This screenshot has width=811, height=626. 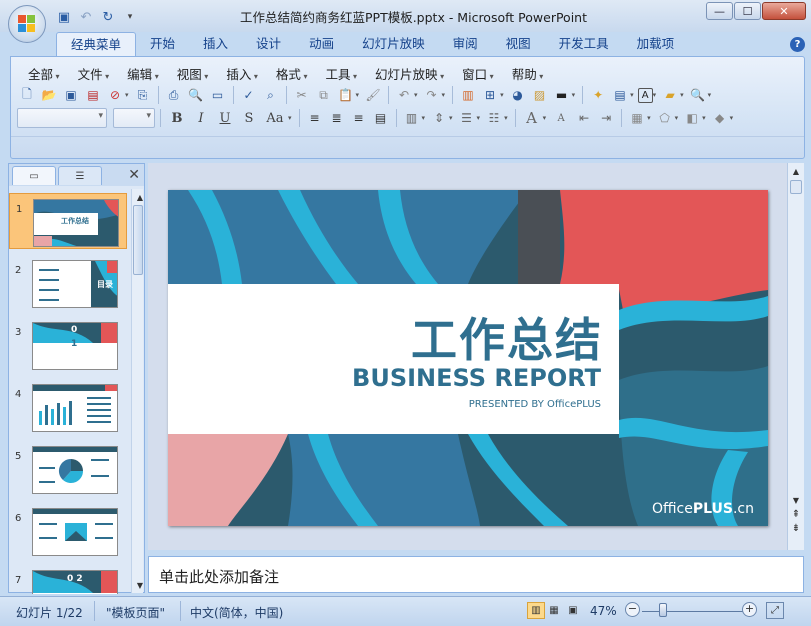 What do you see at coordinates (359, 118) in the screenshot?
I see `align-right-icon: ≡` at bounding box center [359, 118].